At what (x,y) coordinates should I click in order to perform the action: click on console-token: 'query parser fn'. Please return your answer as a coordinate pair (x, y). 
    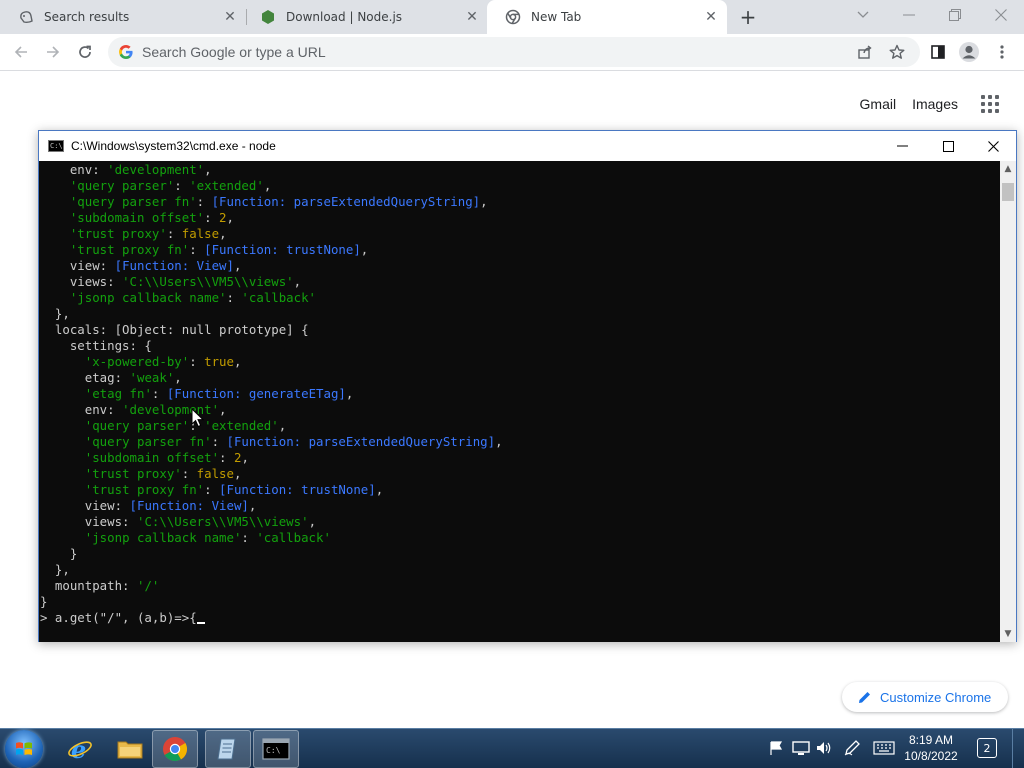
    Looking at the image, I should click on (148, 441).